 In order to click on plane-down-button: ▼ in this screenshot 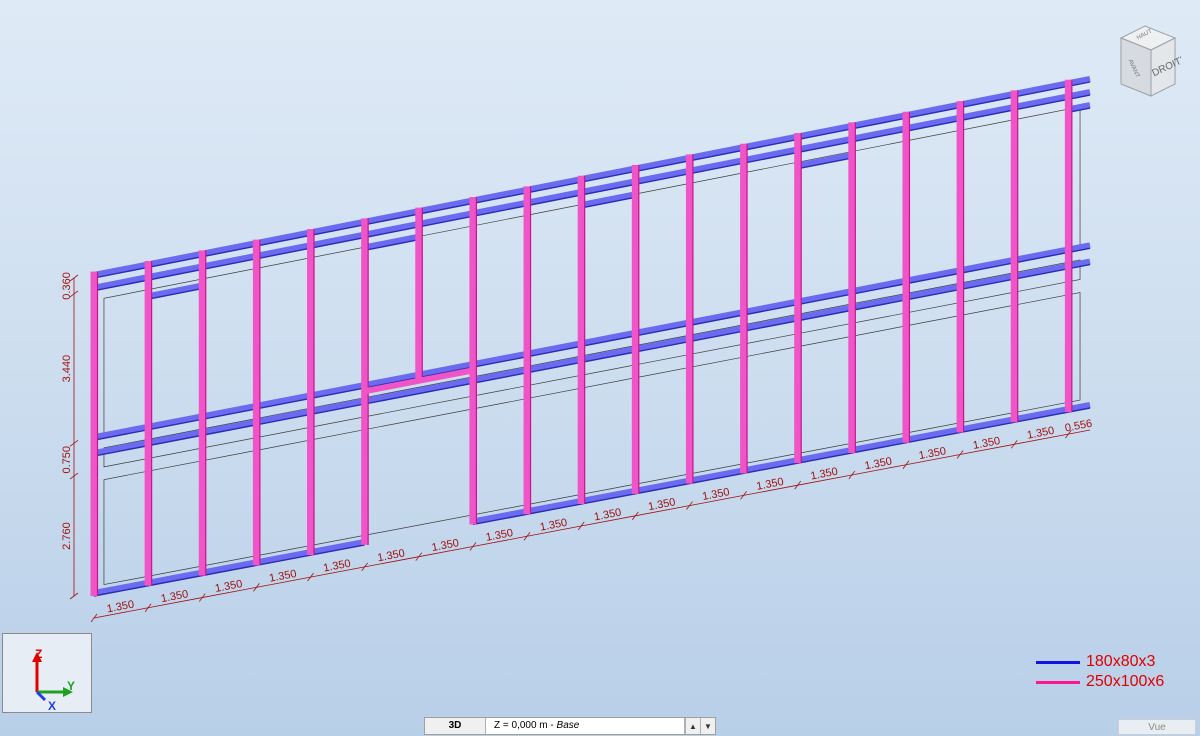, I will do `click(707, 726)`.